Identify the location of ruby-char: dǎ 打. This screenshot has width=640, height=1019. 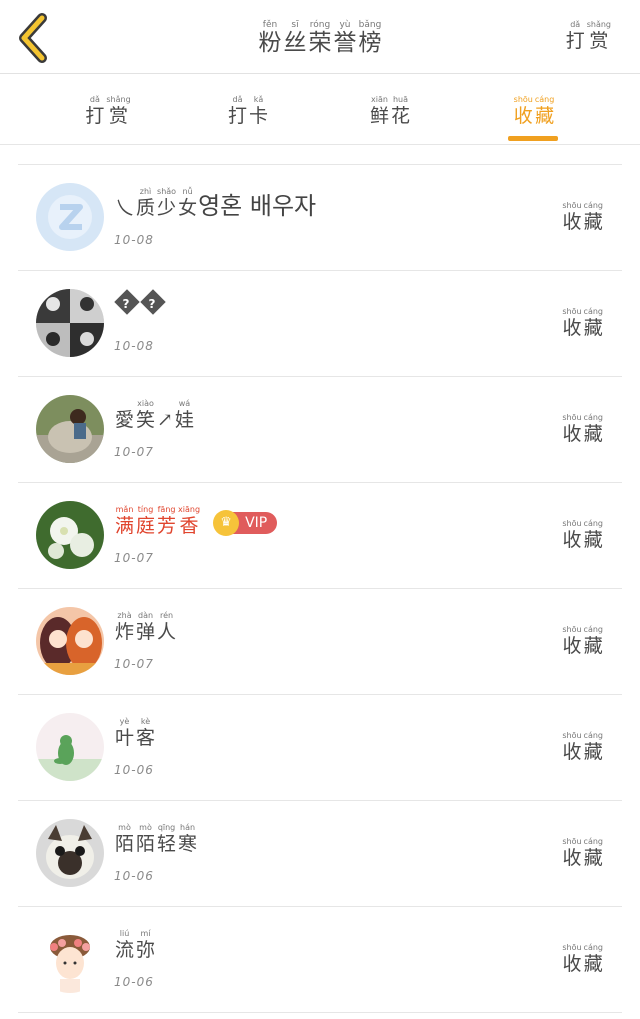
(237, 111).